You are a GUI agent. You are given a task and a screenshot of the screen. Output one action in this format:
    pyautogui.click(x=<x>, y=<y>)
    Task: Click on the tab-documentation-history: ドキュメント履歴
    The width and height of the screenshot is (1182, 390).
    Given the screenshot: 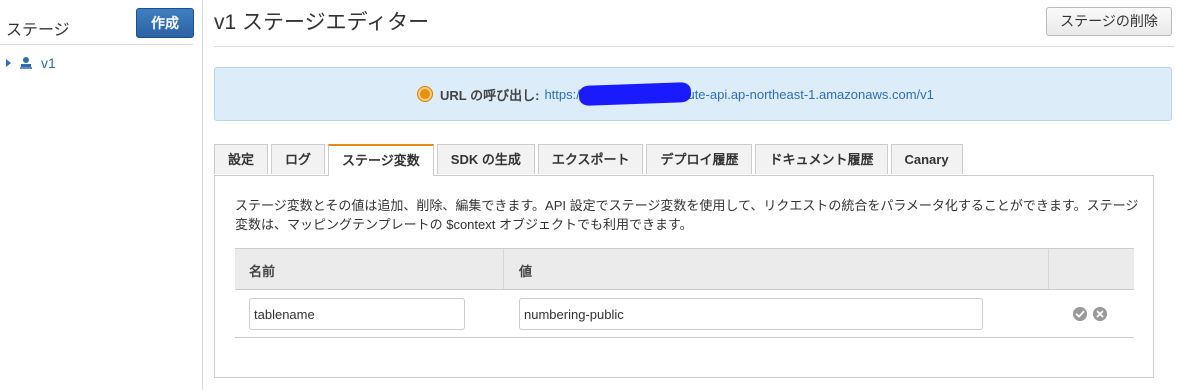 What is the action you would take?
    pyautogui.click(x=821, y=159)
    